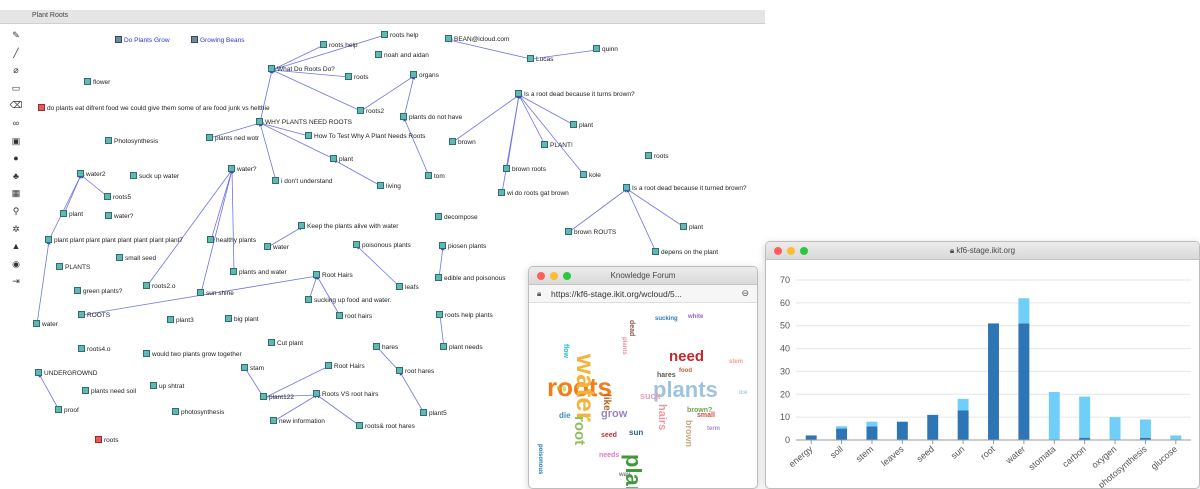 The height and width of the screenshot is (489, 1200). I want to click on note-item: edible and poisonous, so click(470, 278).